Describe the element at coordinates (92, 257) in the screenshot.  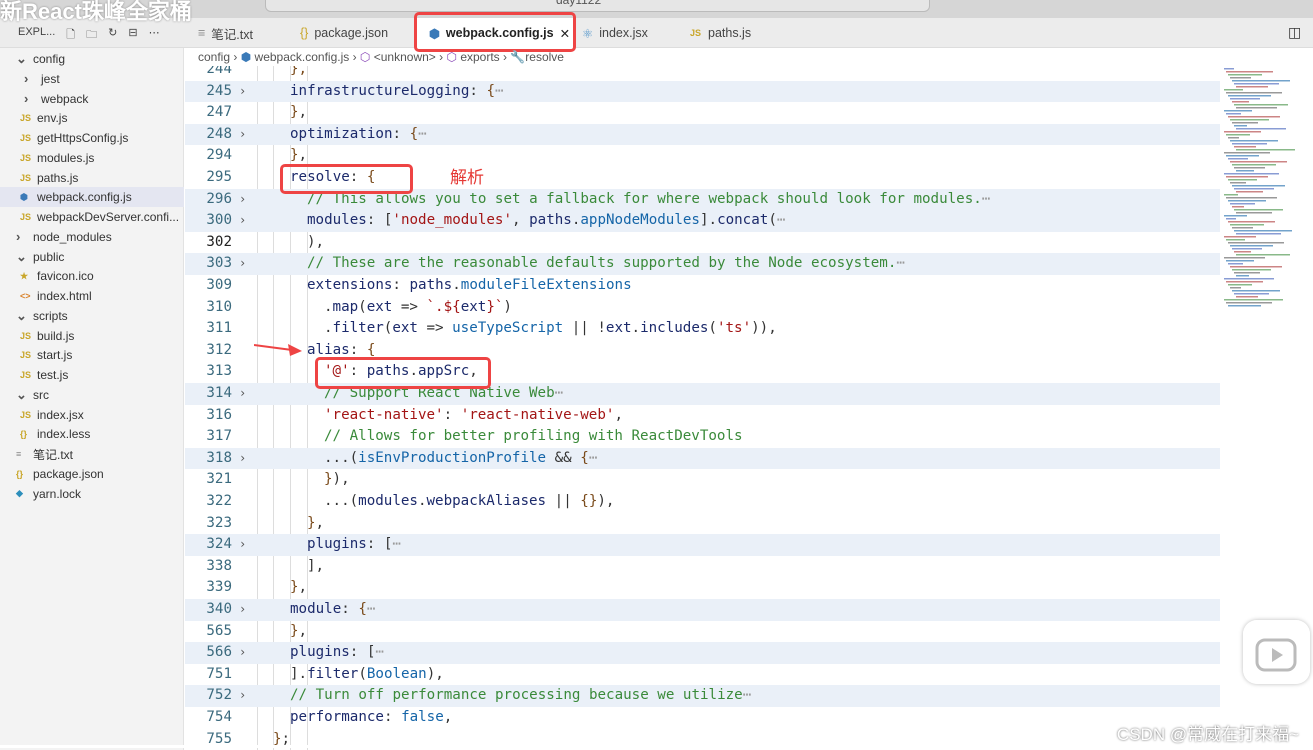
I see `tree-item: ⌄ public` at that location.